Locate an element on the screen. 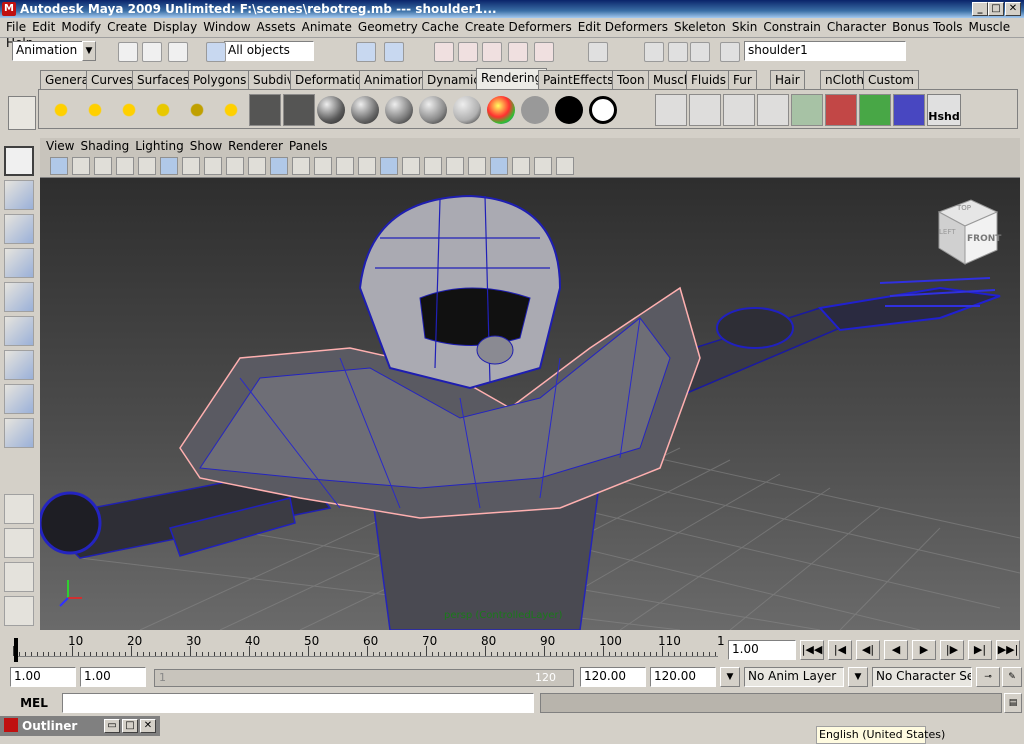  snap-curve-icon is located at coordinates (468, 52).